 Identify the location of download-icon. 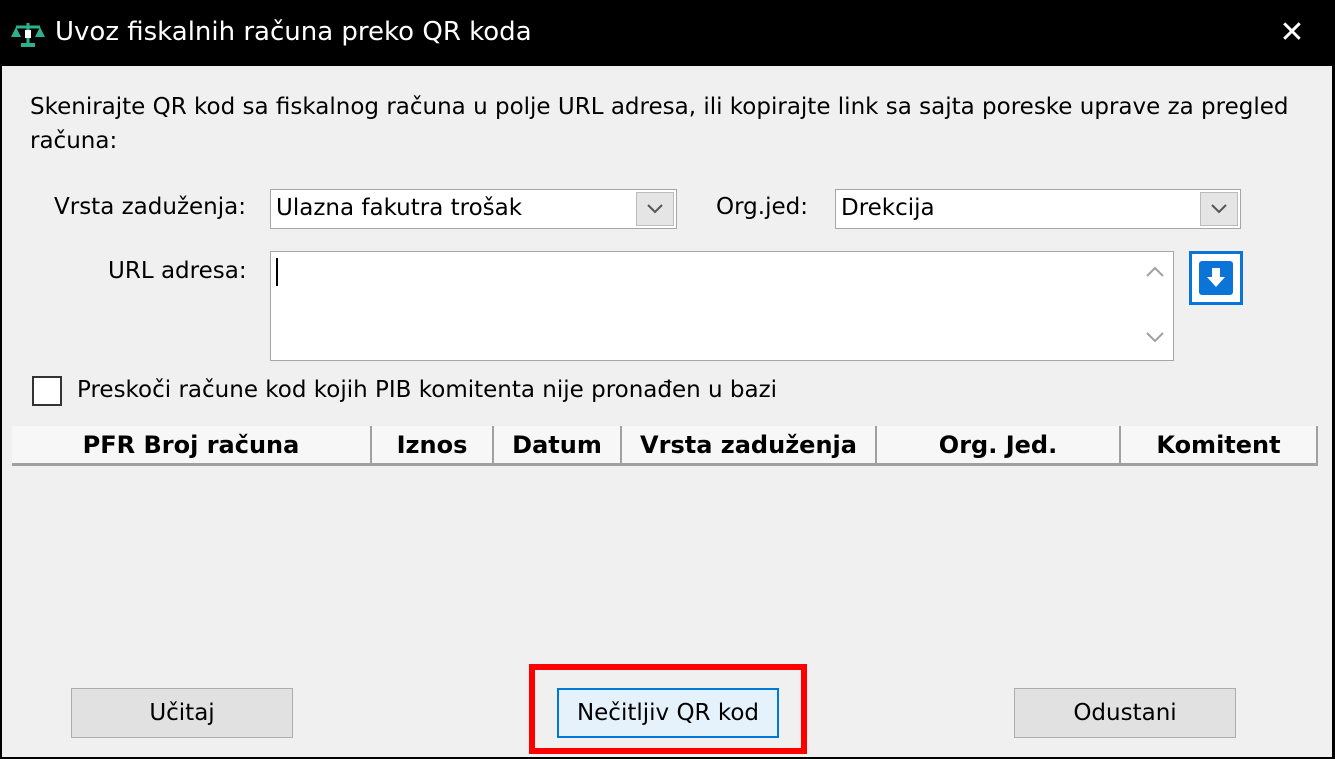
(1216, 278).